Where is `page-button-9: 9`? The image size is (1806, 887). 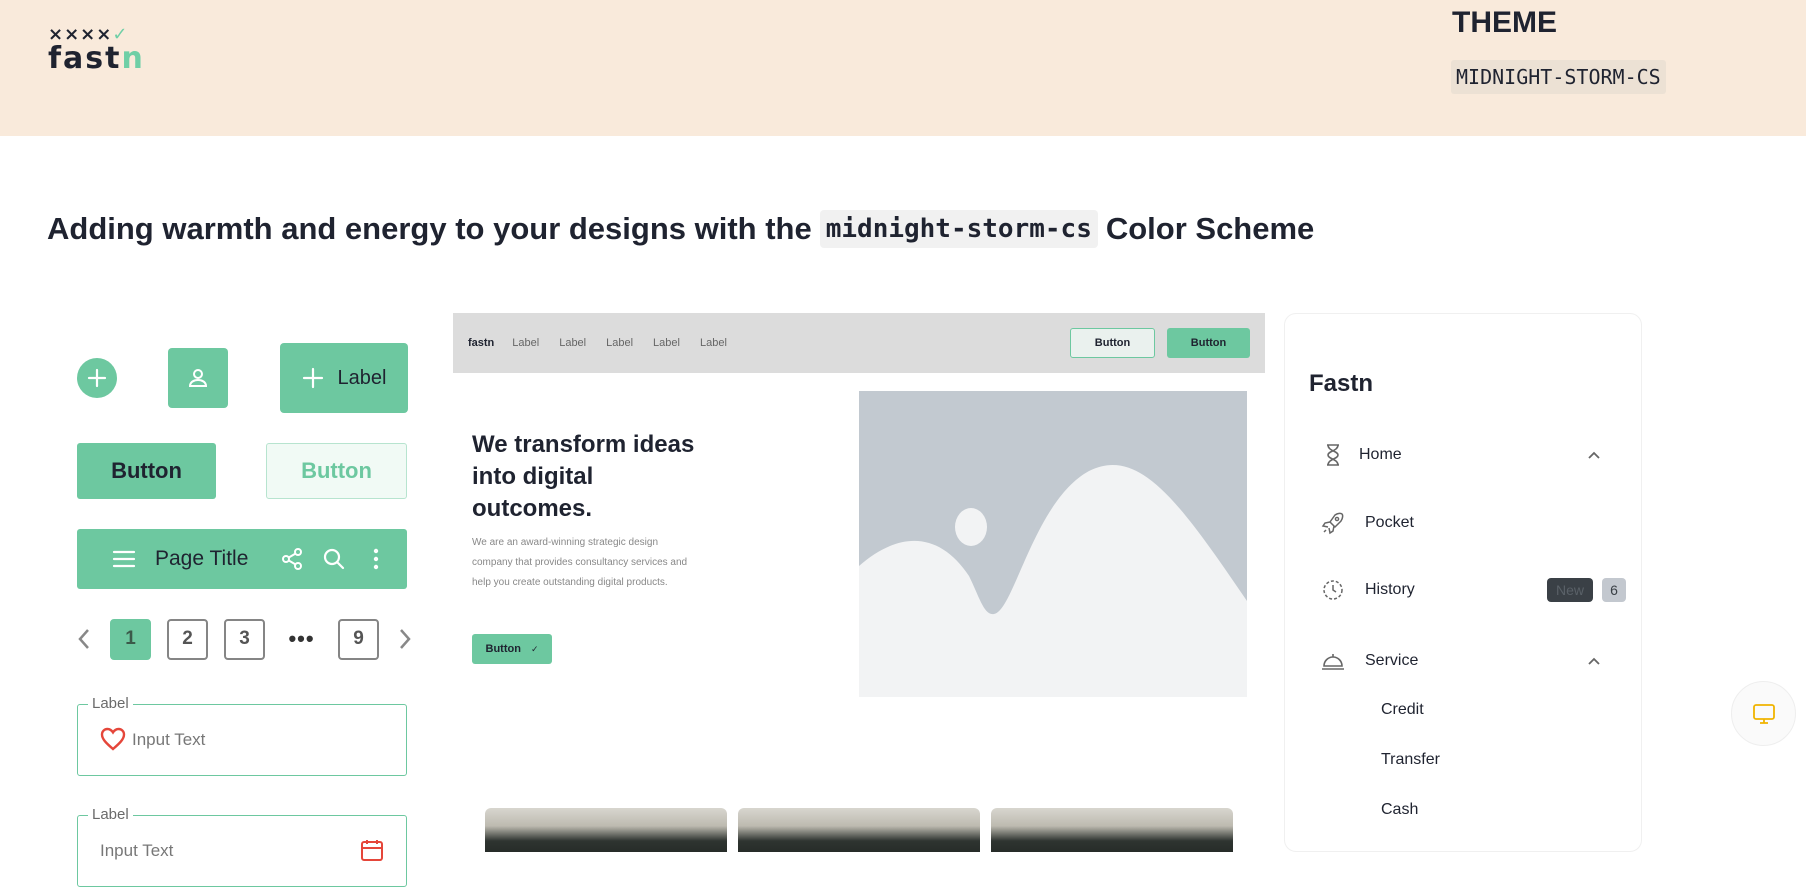 page-button-9: 9 is located at coordinates (358, 639).